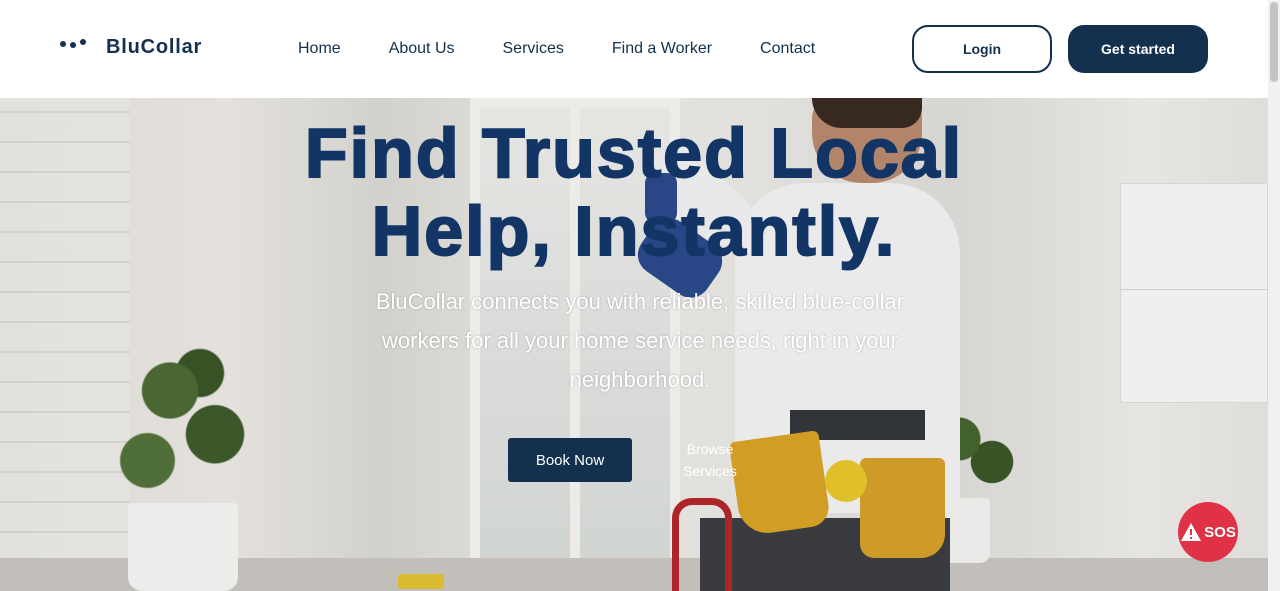 This screenshot has height=591, width=1280. I want to click on warning-icon, so click(1191, 532).